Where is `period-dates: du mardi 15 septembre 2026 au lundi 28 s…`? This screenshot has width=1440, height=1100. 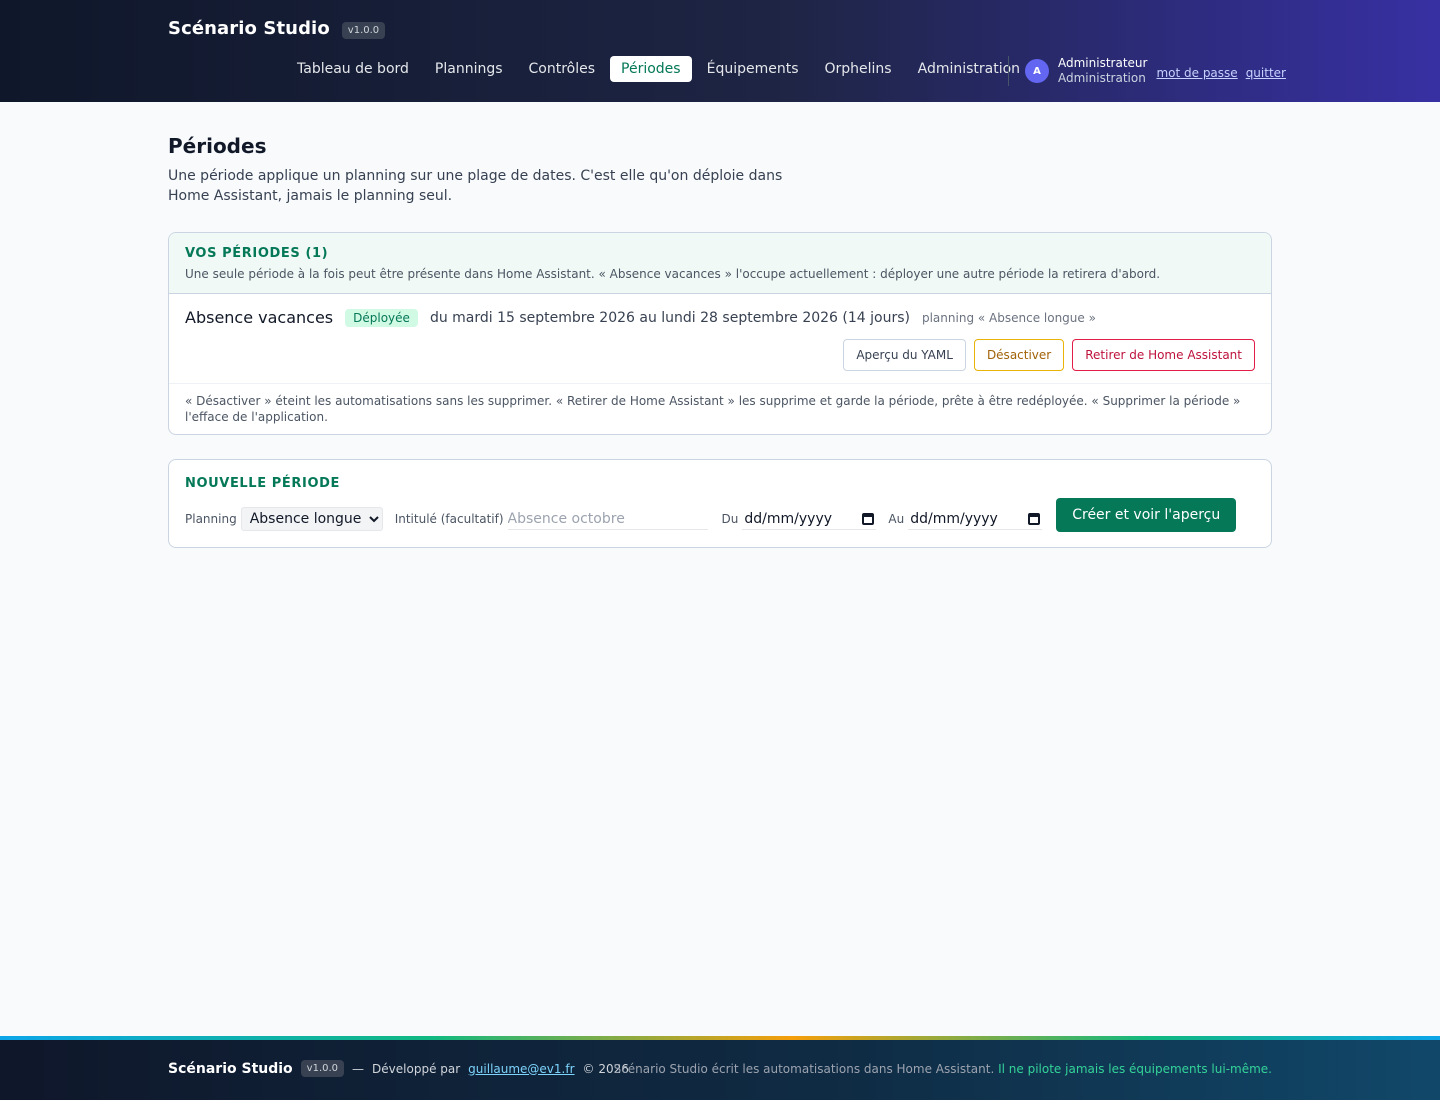 period-dates: du mardi 15 septembre 2026 au lundi 28 s… is located at coordinates (669, 317).